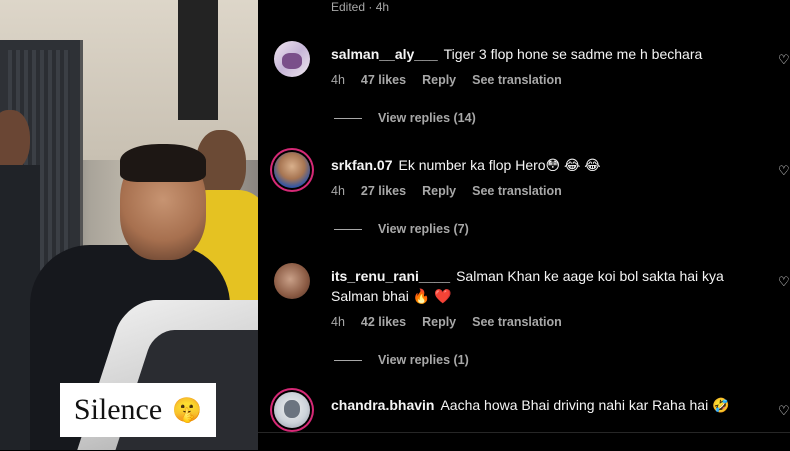 This screenshot has width=790, height=451. Describe the element at coordinates (198, 60) in the screenshot. I see `background-pole` at that location.